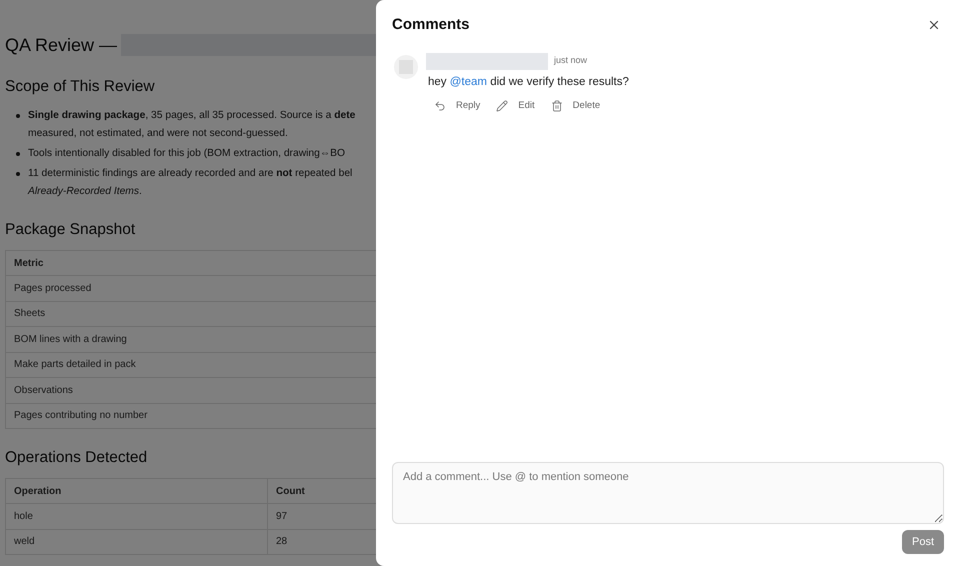  What do you see at coordinates (187, 154) in the screenshot?
I see `bullet-text: Tools intentionally disabled for this job (BOM extraction, drawing⇔BO` at bounding box center [187, 154].